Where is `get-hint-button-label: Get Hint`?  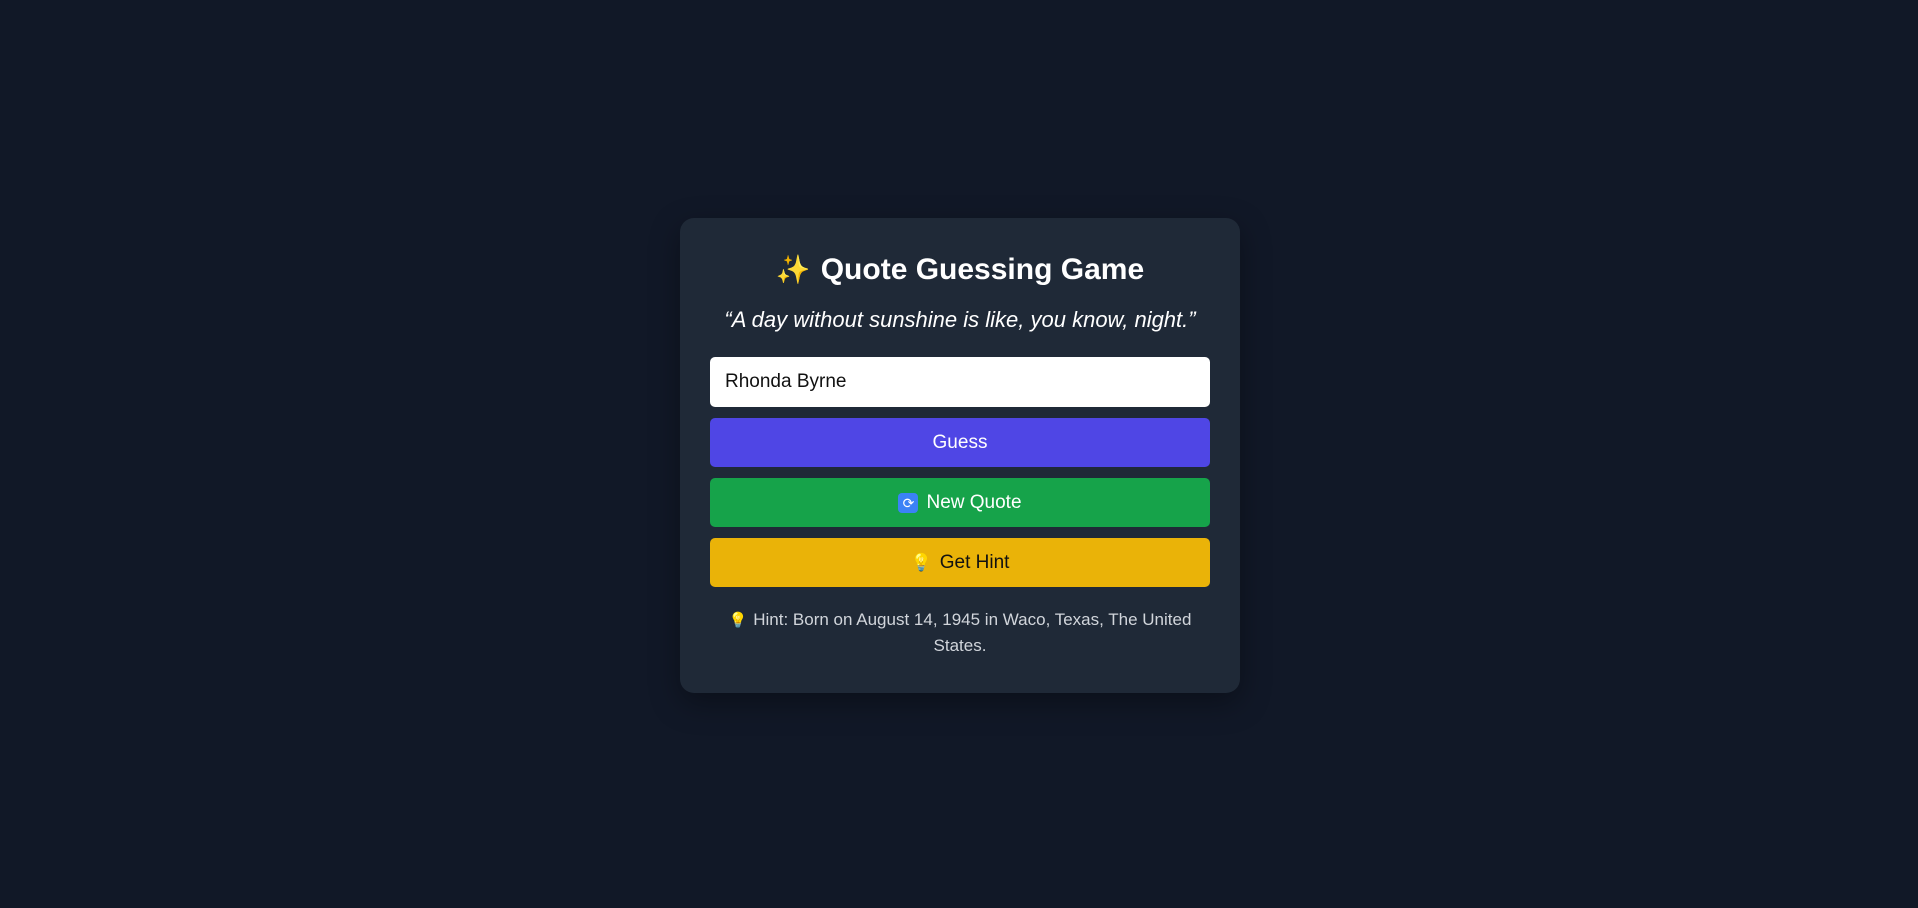 get-hint-button-label: Get Hint is located at coordinates (974, 562).